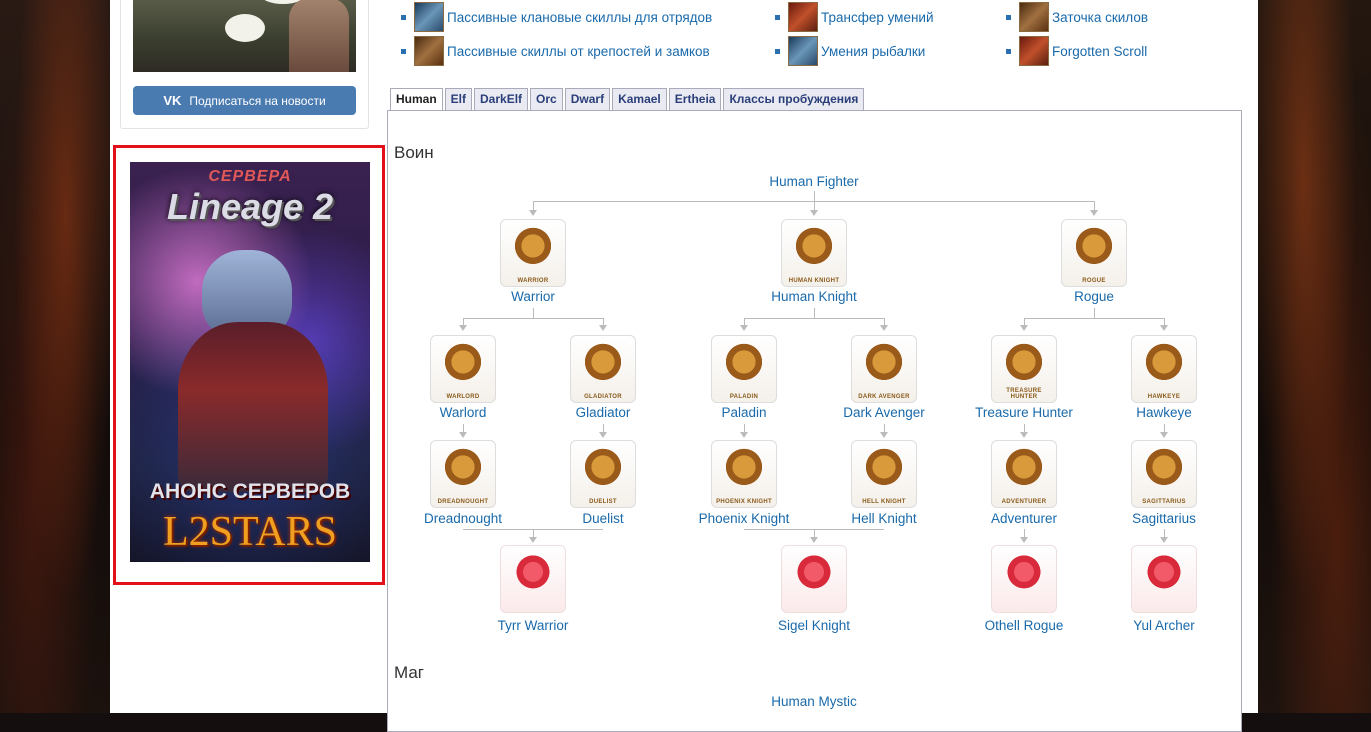 The width and height of the screenshot is (1371, 732). I want to click on link-fishing-skills: Умения рыбалки, so click(850, 51).